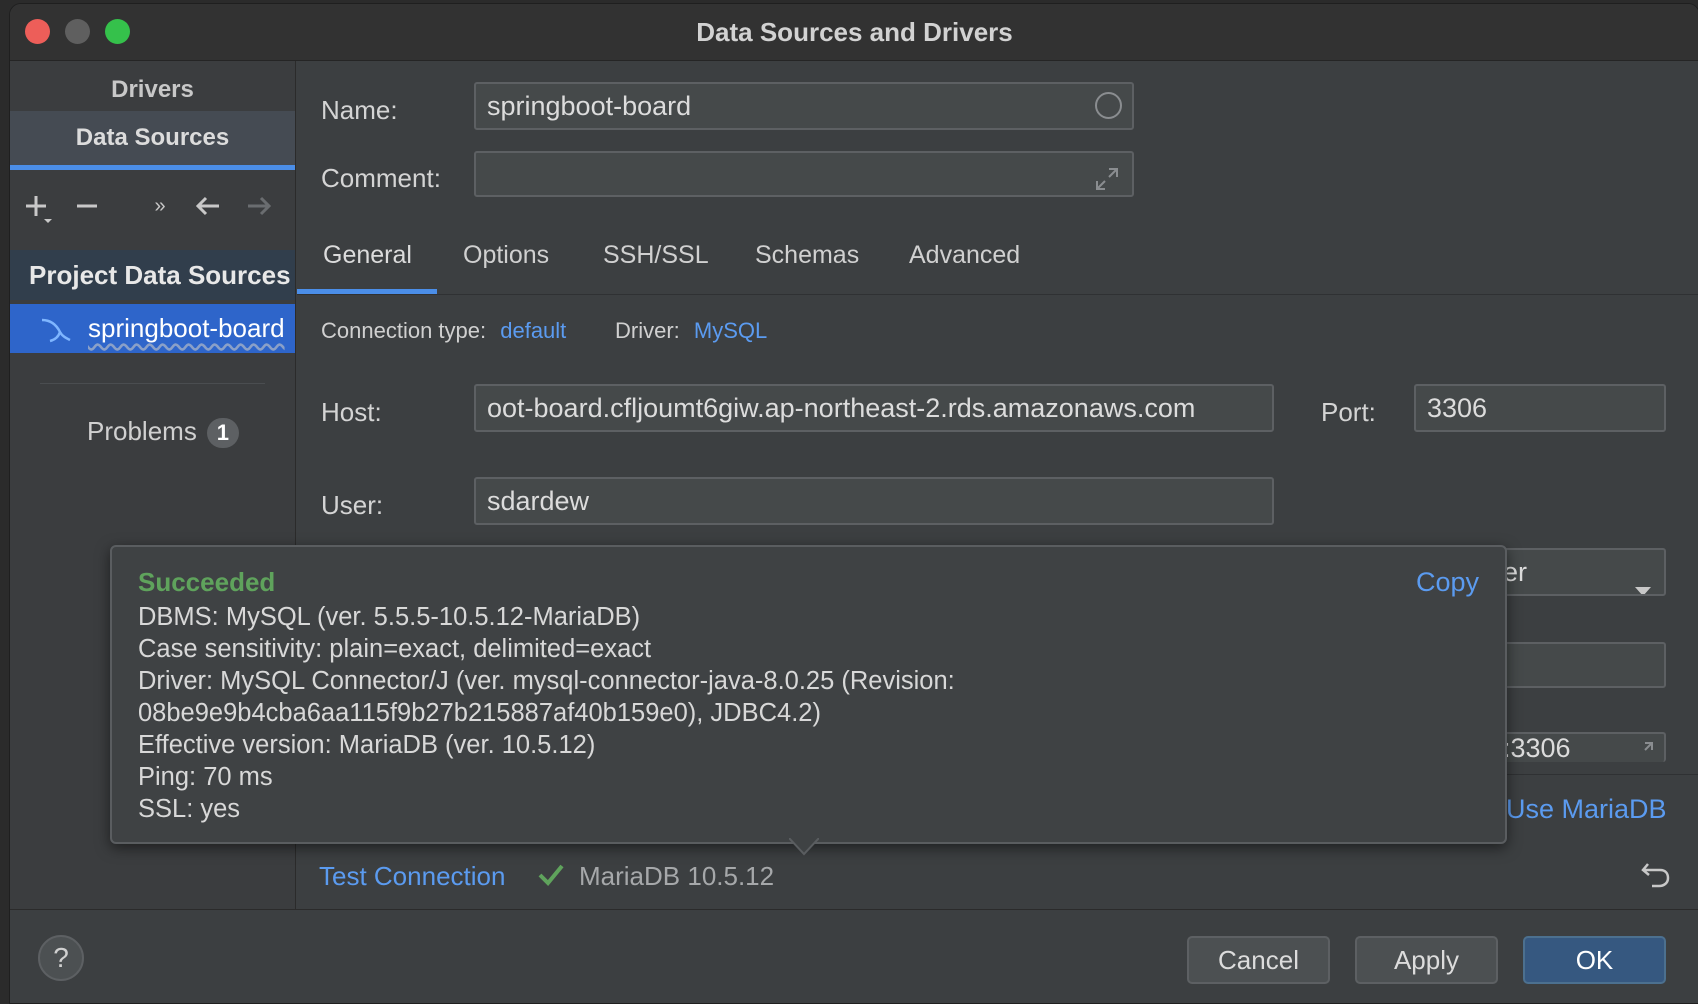  I want to click on comment-label: Comment:, so click(381, 178).